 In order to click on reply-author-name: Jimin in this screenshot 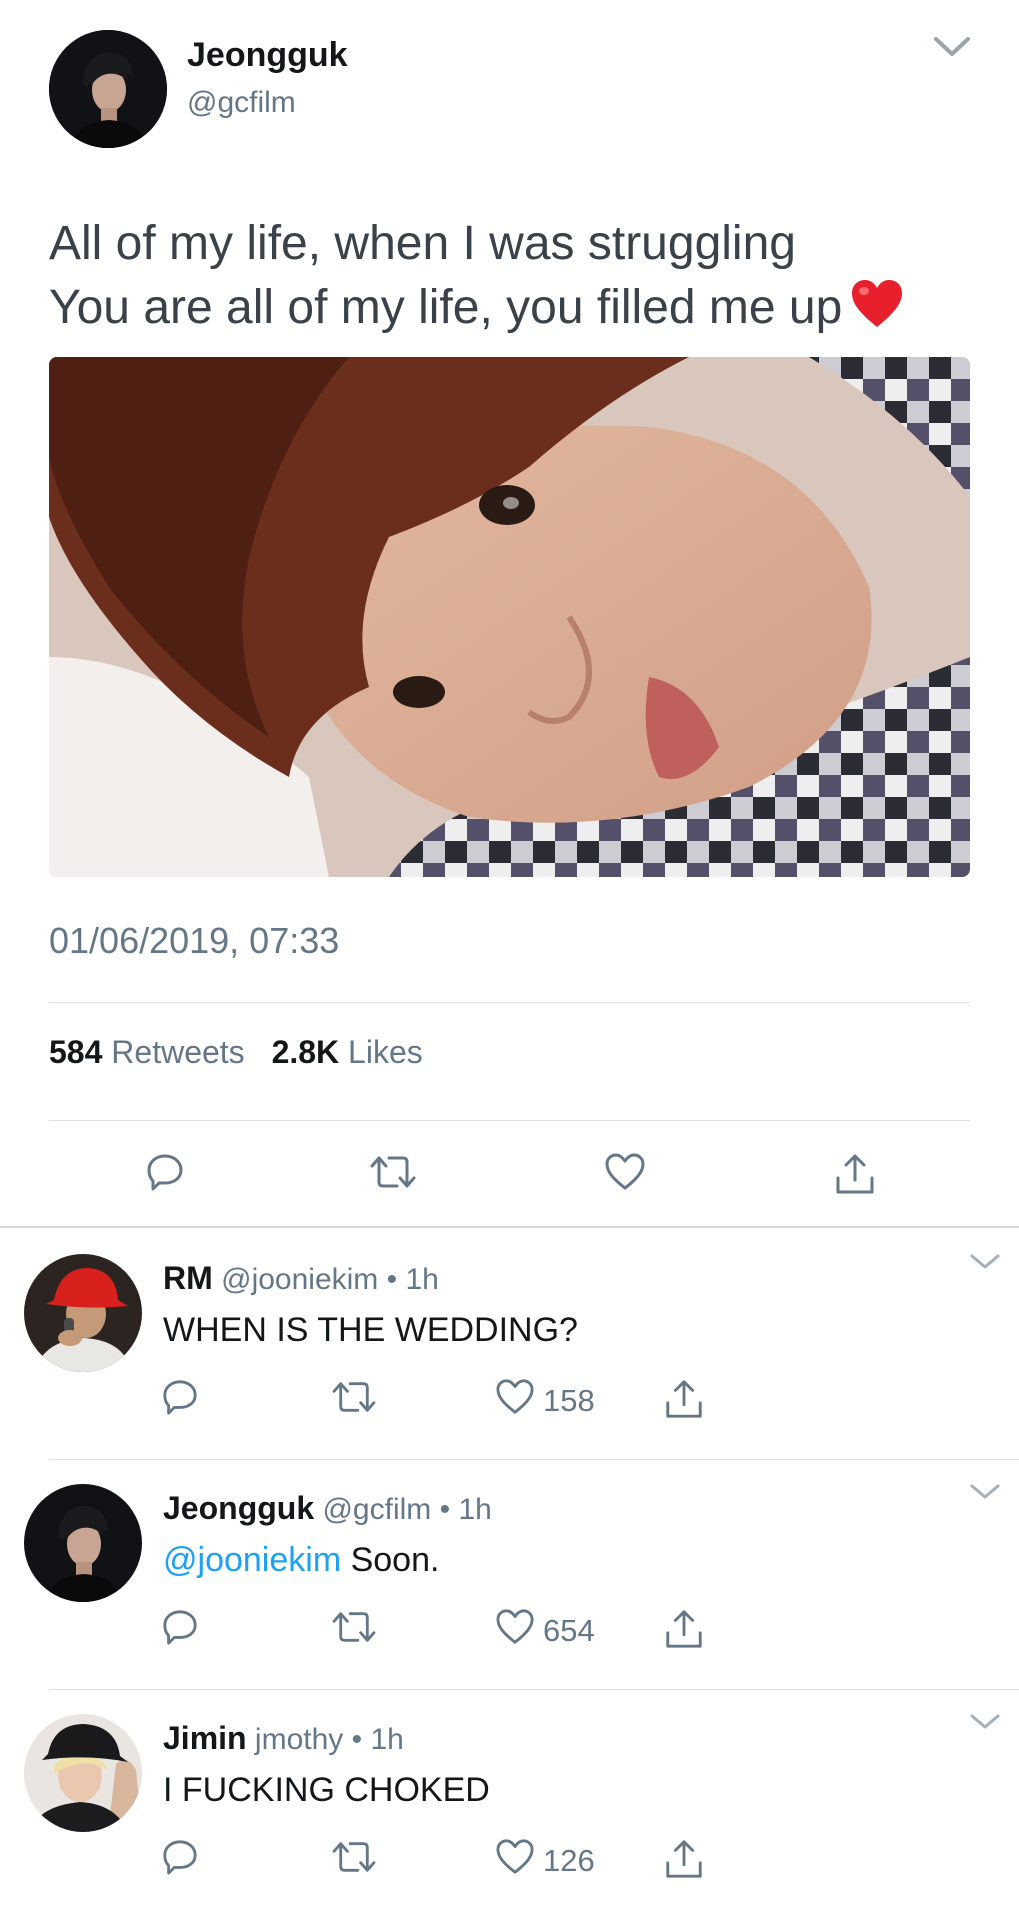, I will do `click(205, 1738)`.